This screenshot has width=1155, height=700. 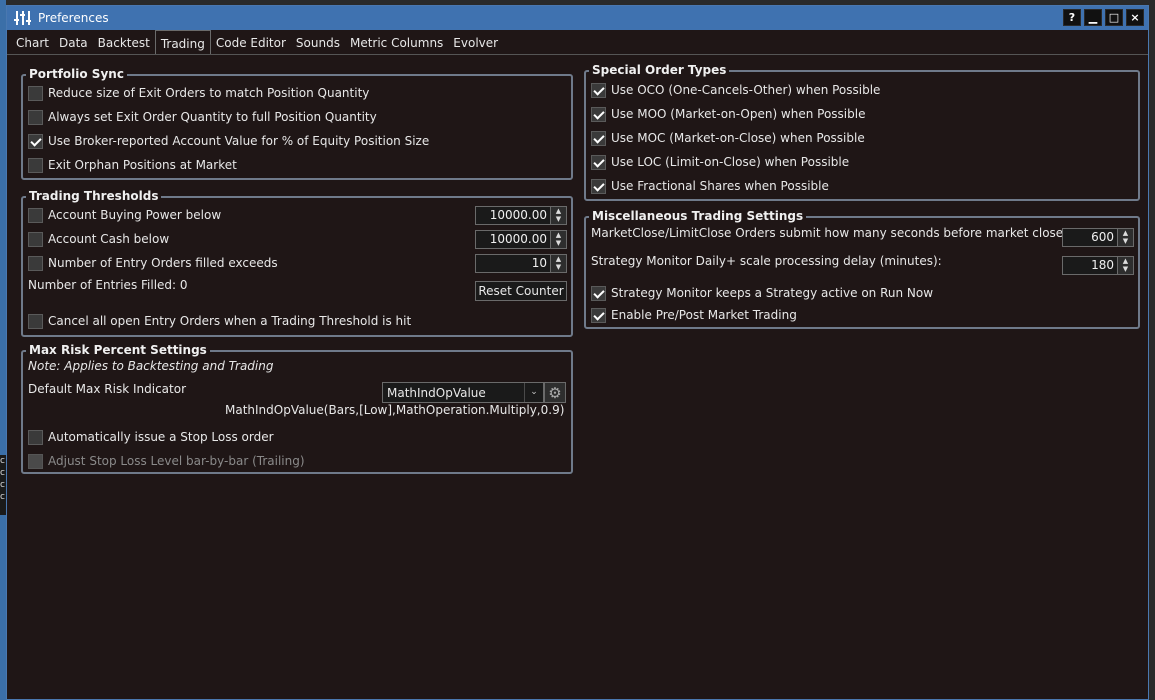 I want to click on tab-metric-columns: Metric Columns, so click(x=396, y=43).